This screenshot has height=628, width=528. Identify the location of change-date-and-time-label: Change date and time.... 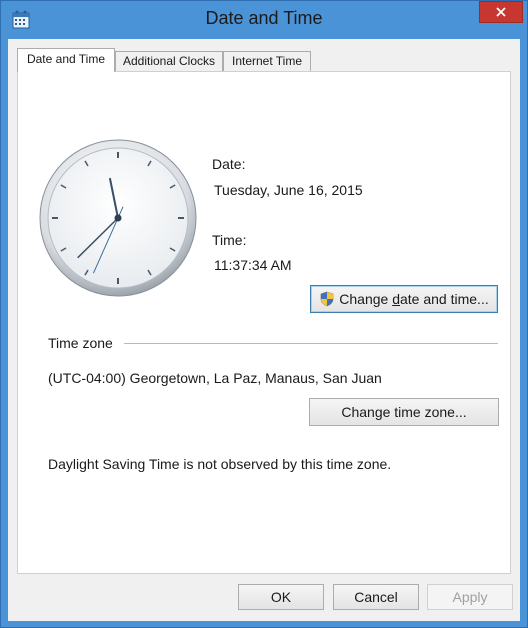
(413, 299).